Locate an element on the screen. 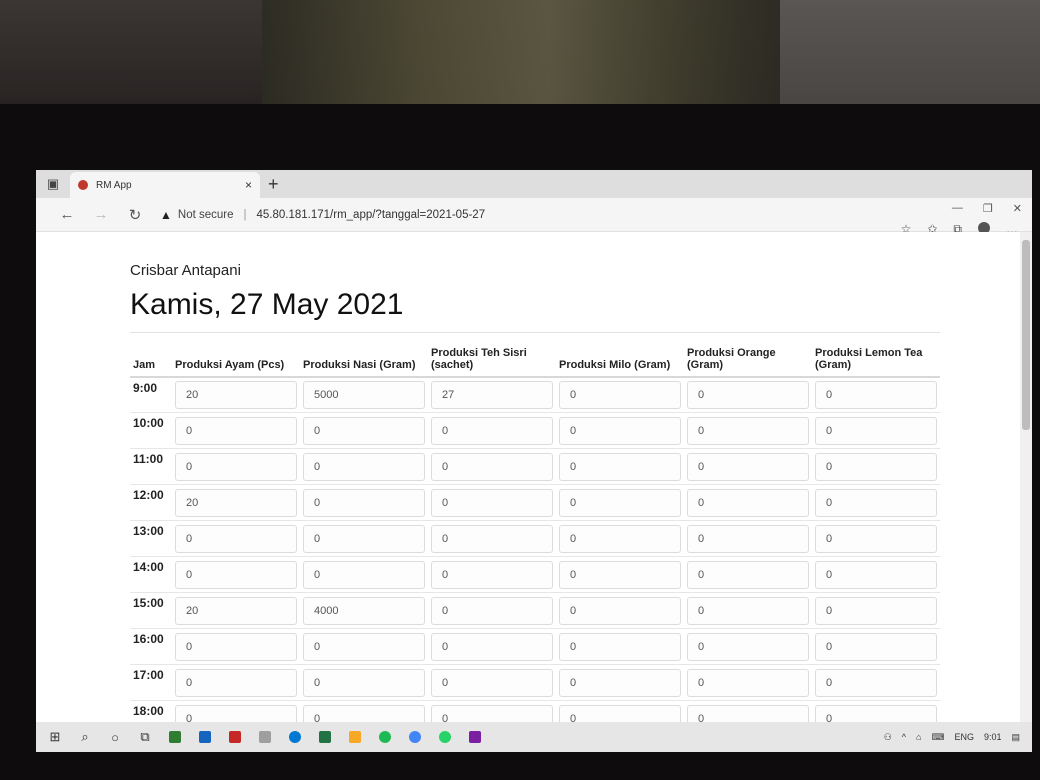 The height and width of the screenshot is (780, 1040). search-icon: ⌕ is located at coordinates (85, 737).